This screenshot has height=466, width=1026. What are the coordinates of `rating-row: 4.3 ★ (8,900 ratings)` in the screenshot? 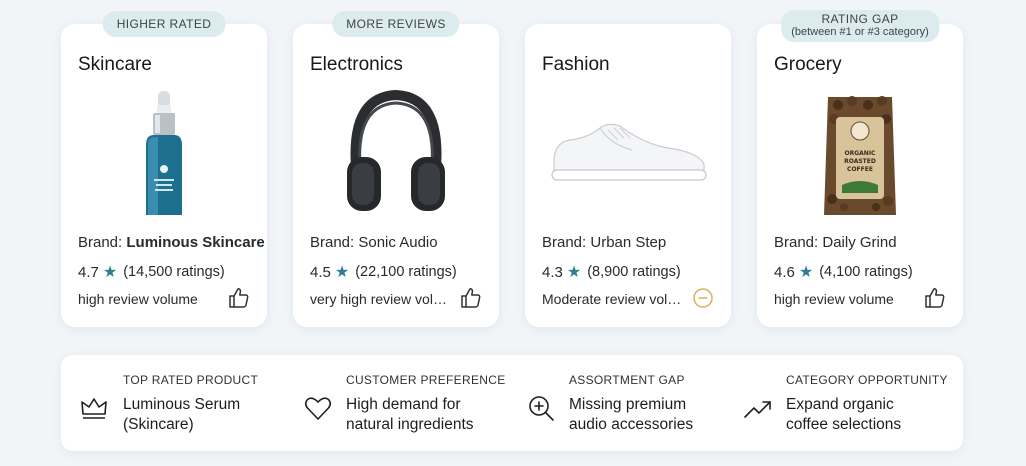 It's located at (611, 272).